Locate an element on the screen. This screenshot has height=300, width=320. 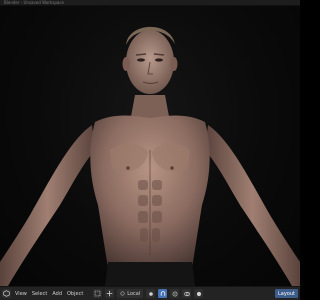
move-icon is located at coordinates (110, 293).